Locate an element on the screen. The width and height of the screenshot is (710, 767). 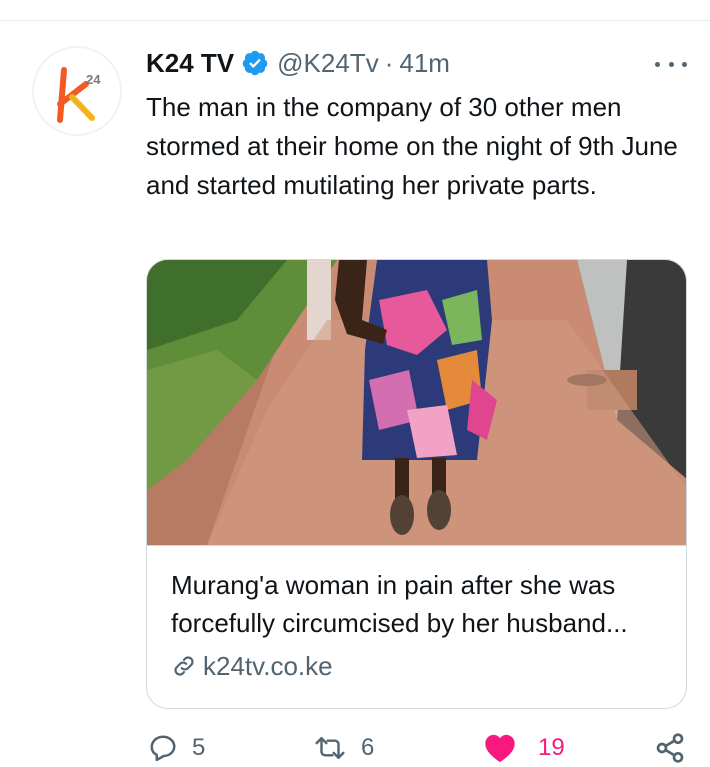
share-icon is located at coordinates (670, 748).